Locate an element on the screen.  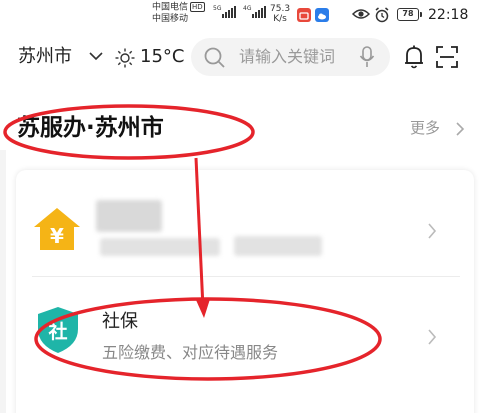
annotation-arrow-head is located at coordinates (203, 308).